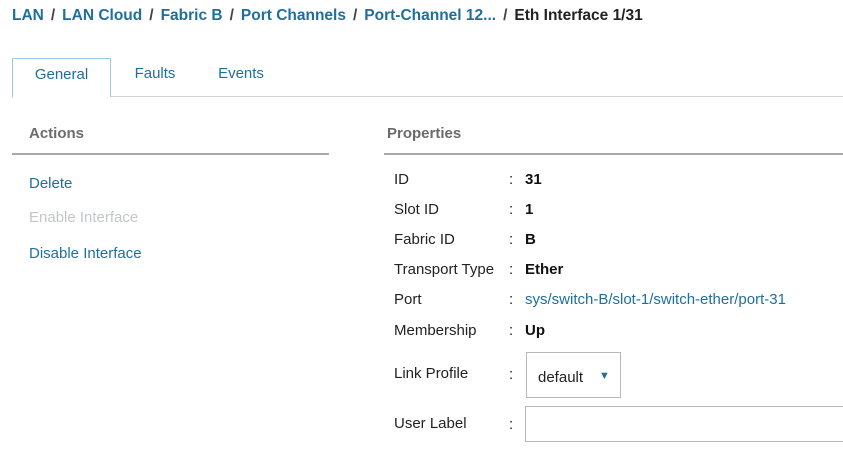 This screenshot has height=458, width=843. Describe the element at coordinates (655, 299) in the screenshot. I see `port-link: sys/switch-B/slot-1/switch-ether/port-31` at that location.